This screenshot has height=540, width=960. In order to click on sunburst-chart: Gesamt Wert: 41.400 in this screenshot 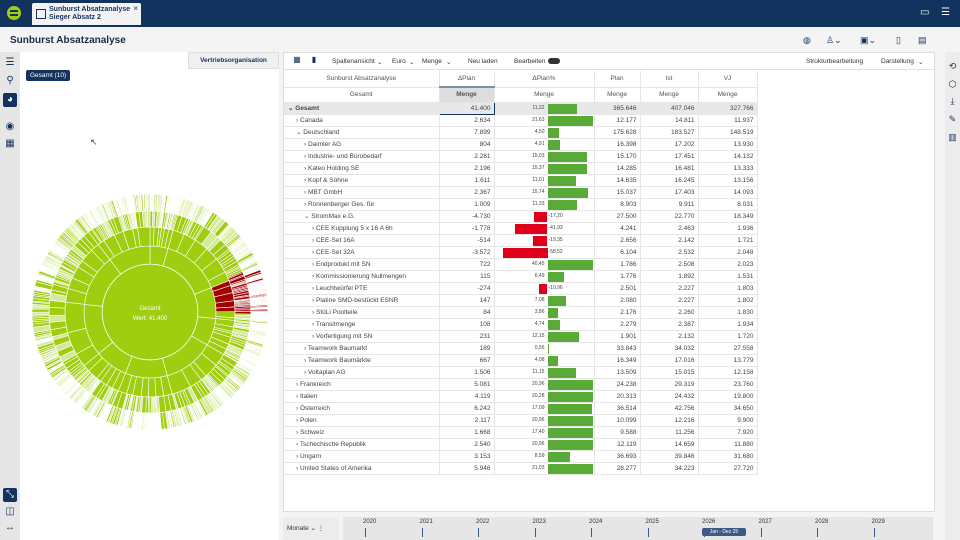, I will do `click(150, 312)`.